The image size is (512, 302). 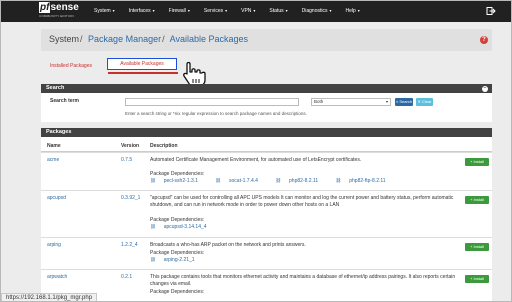 What do you see at coordinates (49, 297) in the screenshot?
I see `status-bar-url: https://192.168.1.1/pkg_mgr.php` at bounding box center [49, 297].